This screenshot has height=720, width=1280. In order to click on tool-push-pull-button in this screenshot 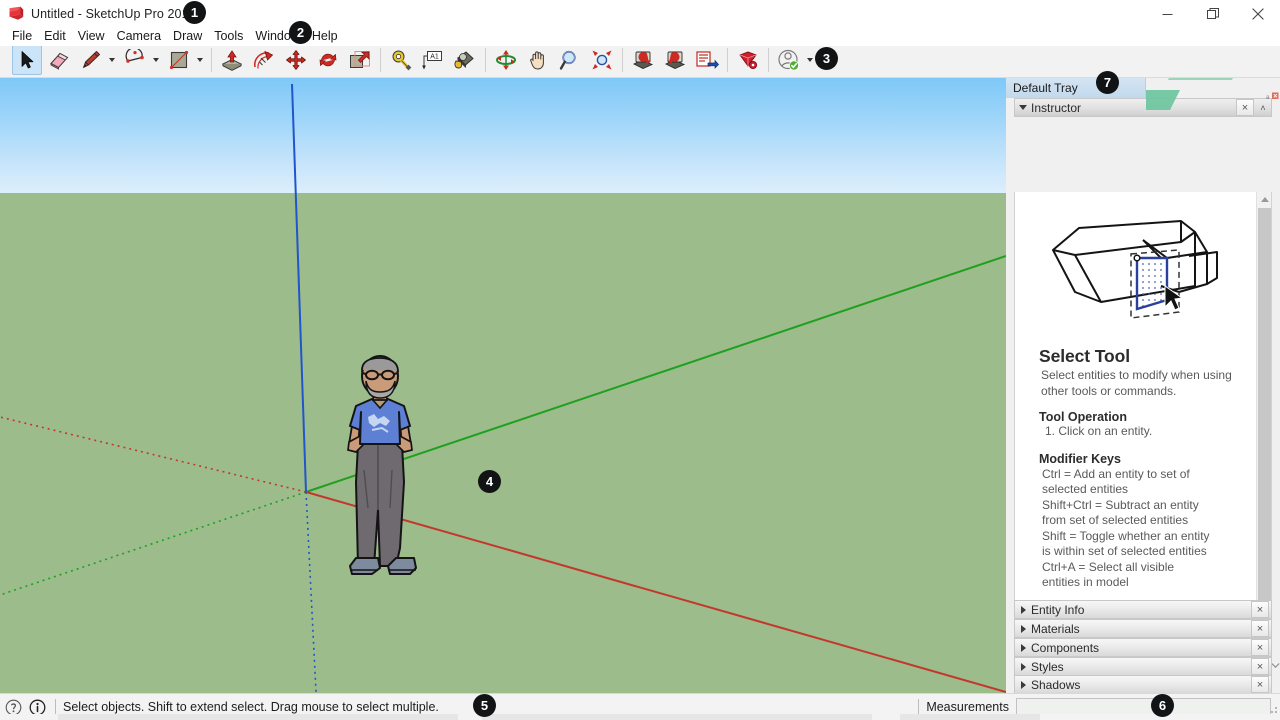, I will do `click(232, 60)`.